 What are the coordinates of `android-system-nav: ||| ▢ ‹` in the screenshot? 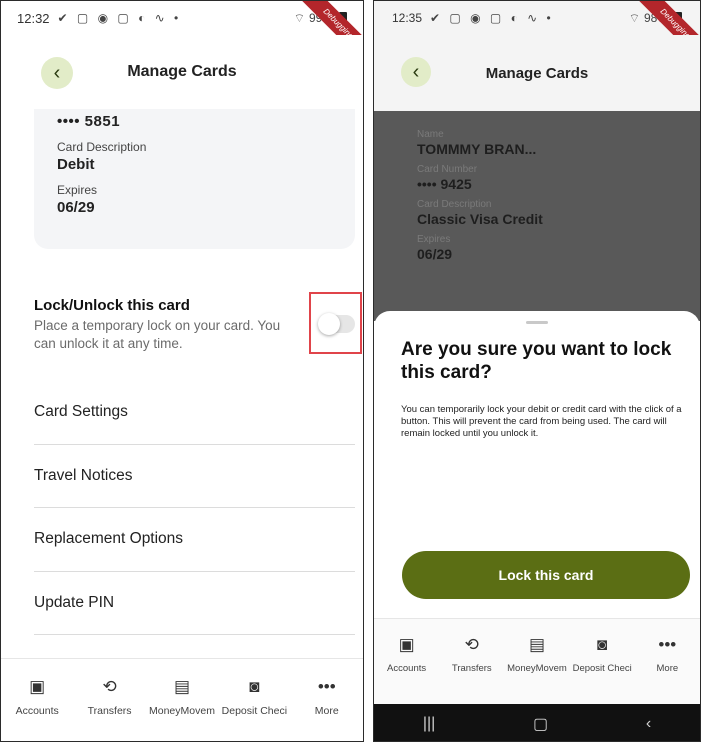 It's located at (537, 722).